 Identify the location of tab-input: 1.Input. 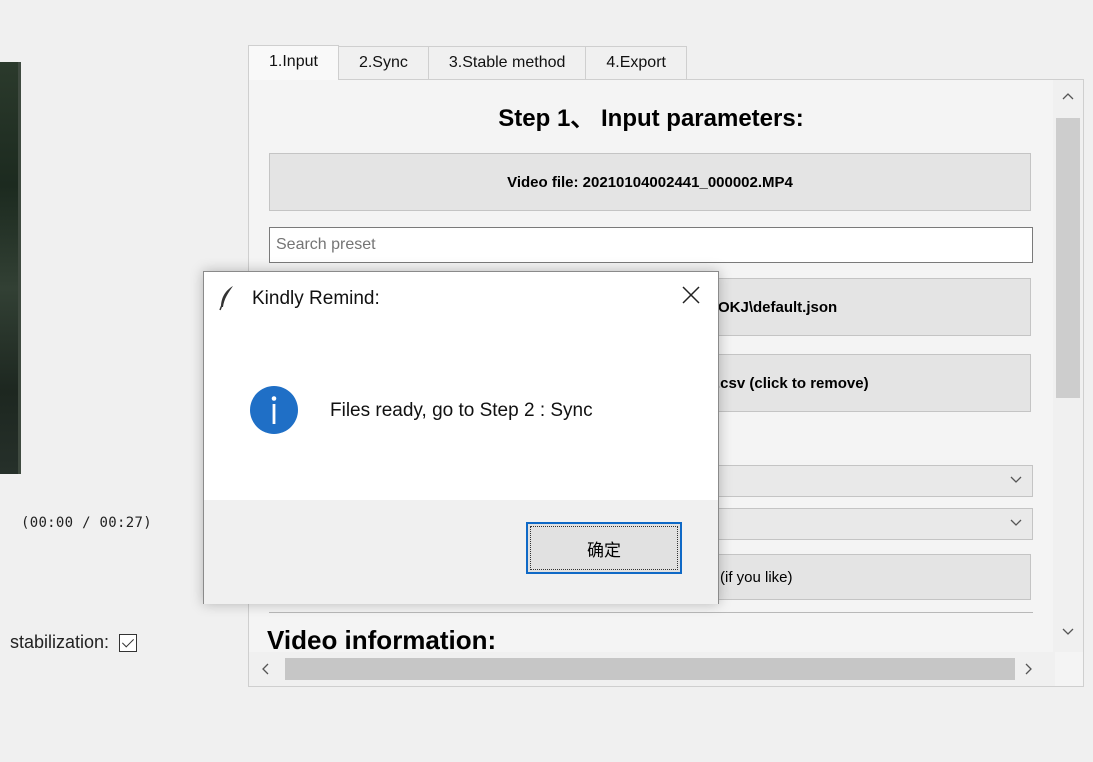
(293, 62).